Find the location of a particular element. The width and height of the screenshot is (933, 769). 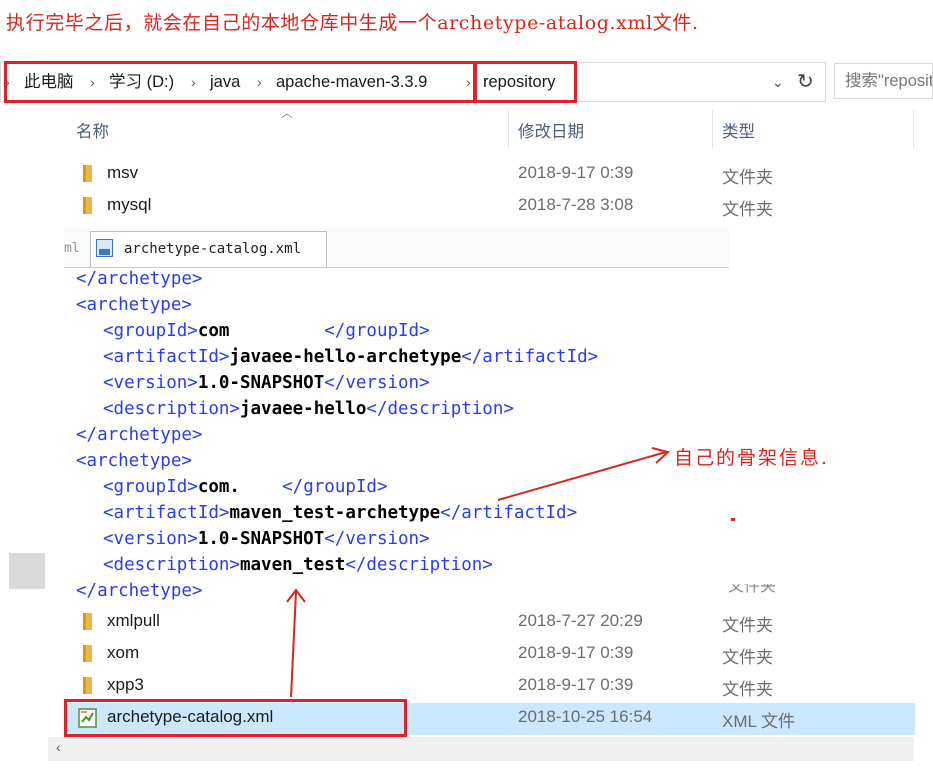

arrow-up-to-code is located at coordinates (293, 644).